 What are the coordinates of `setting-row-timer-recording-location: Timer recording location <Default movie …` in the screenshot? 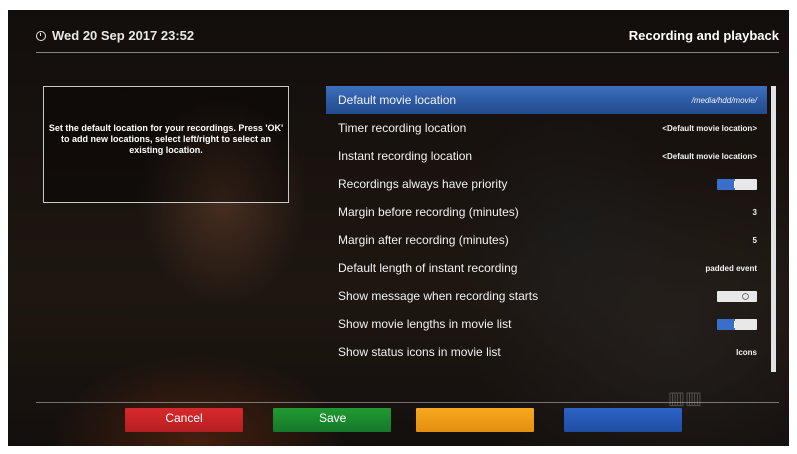 It's located at (546, 128).